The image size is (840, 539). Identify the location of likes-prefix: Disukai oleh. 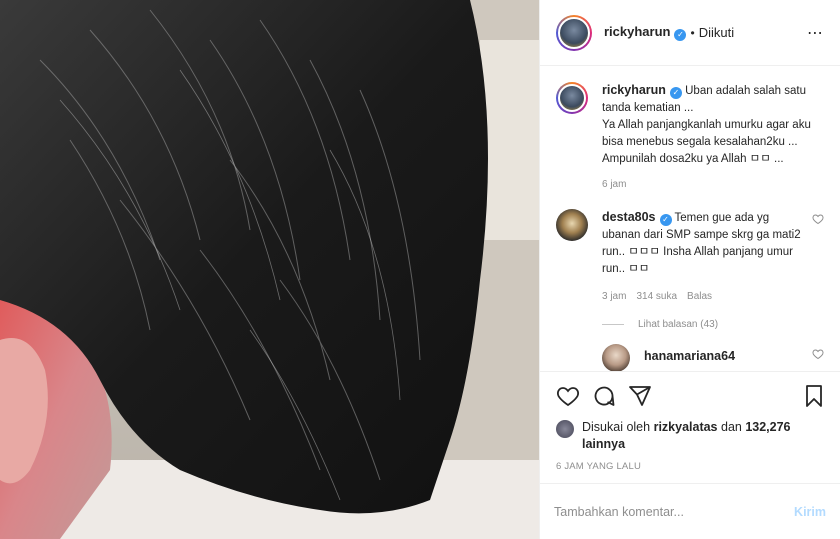
(618, 427).